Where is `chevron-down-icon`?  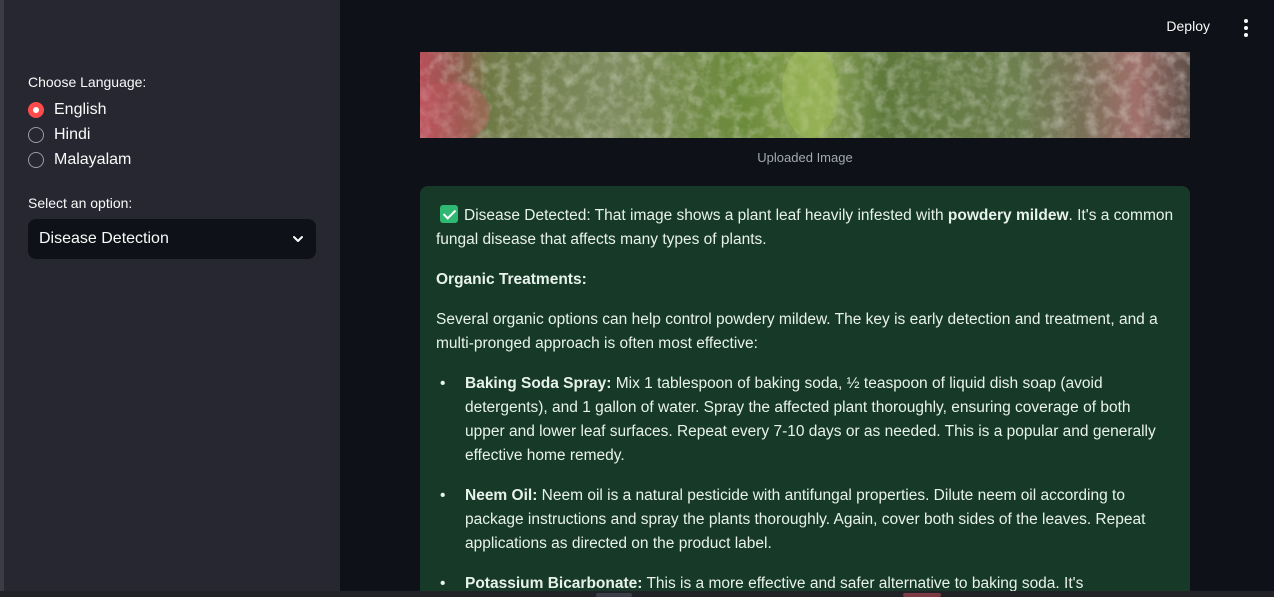 chevron-down-icon is located at coordinates (298, 239).